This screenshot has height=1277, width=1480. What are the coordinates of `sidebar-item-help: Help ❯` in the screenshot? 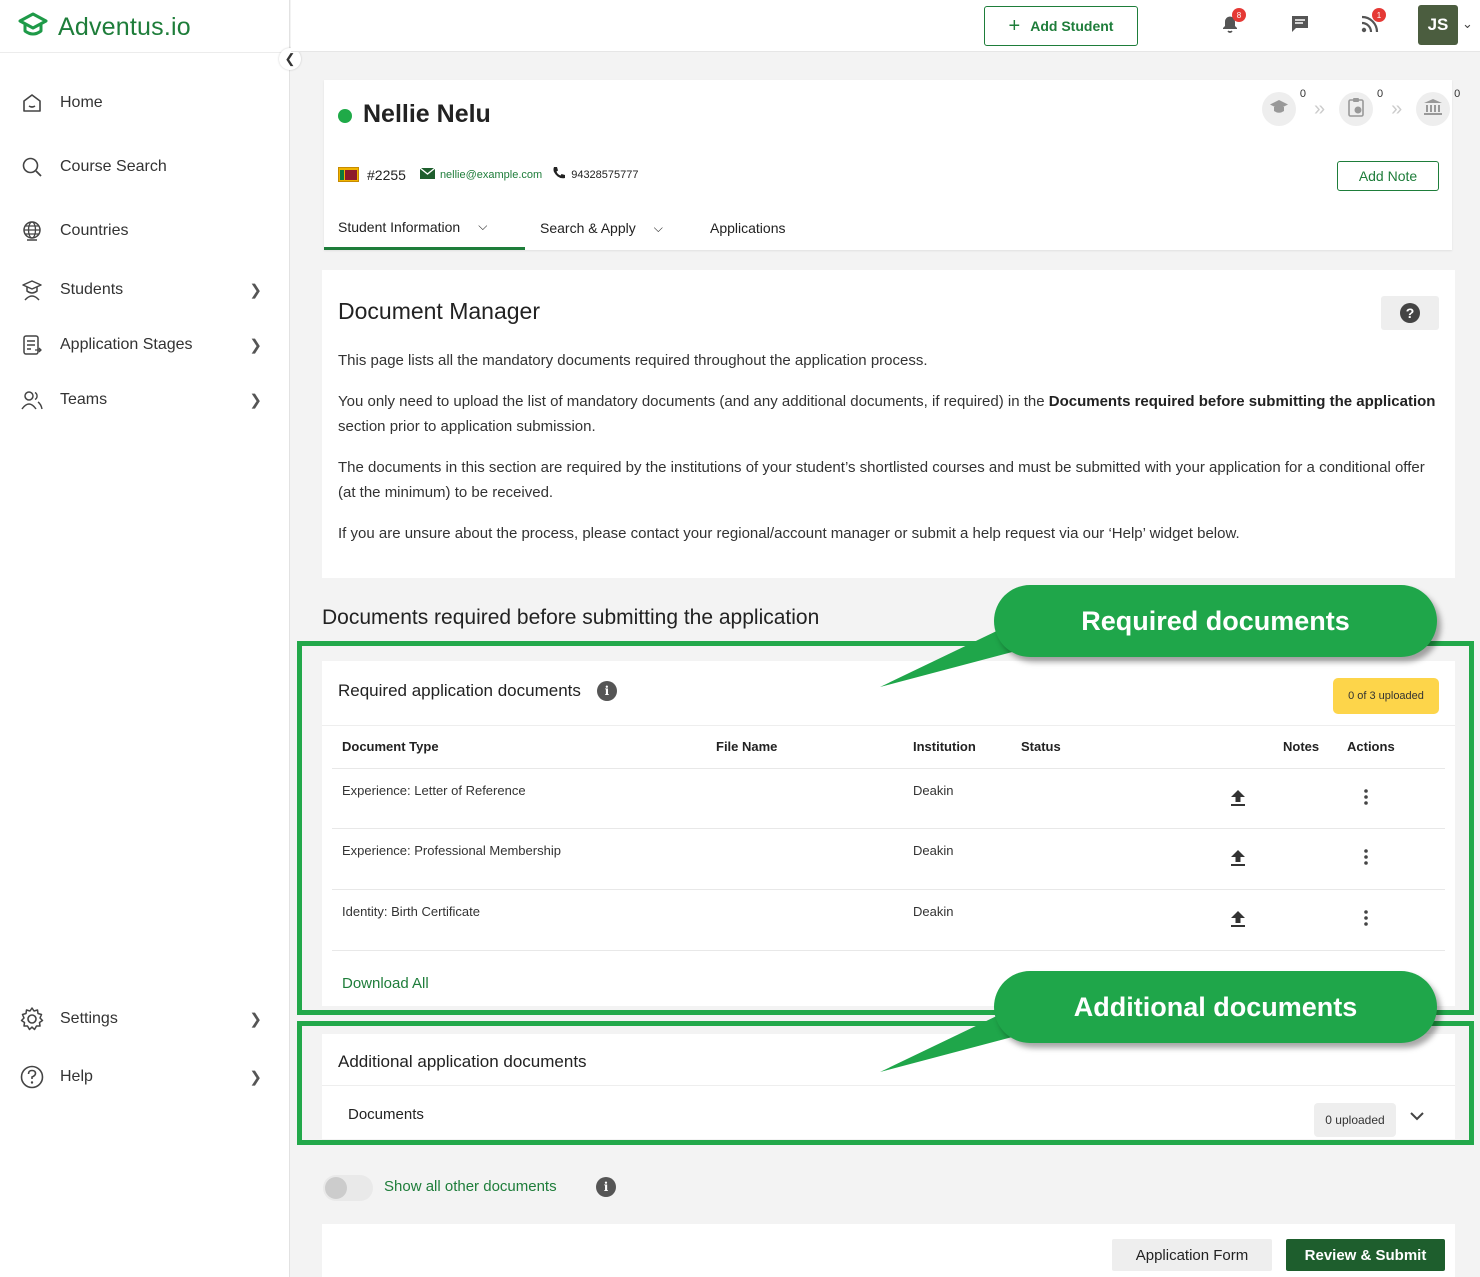 It's located at (143, 1077).